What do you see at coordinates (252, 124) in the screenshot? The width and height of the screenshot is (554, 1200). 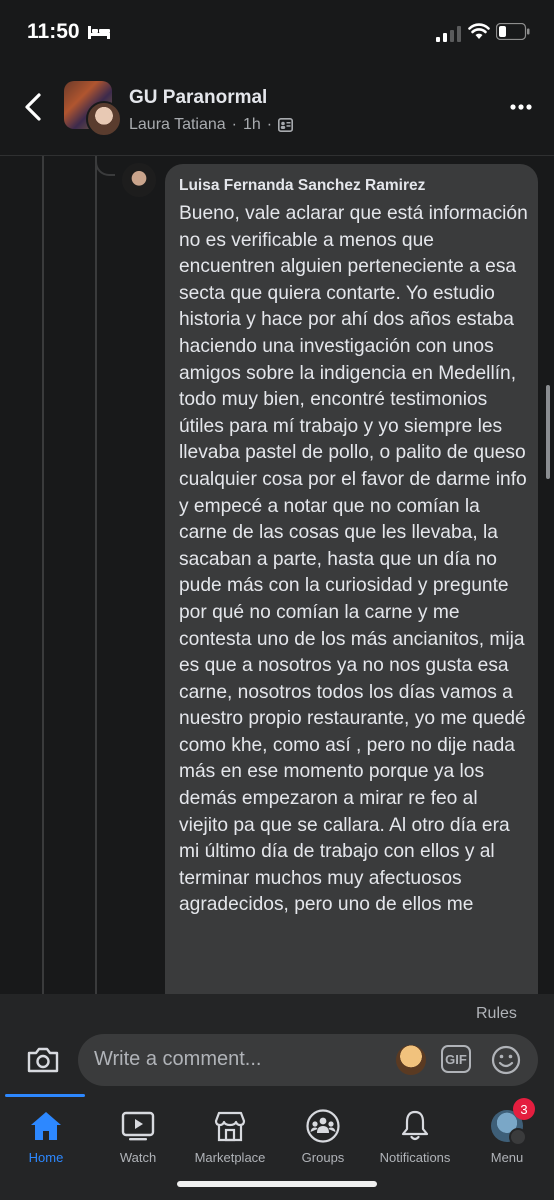 I see `post-time: 1h` at bounding box center [252, 124].